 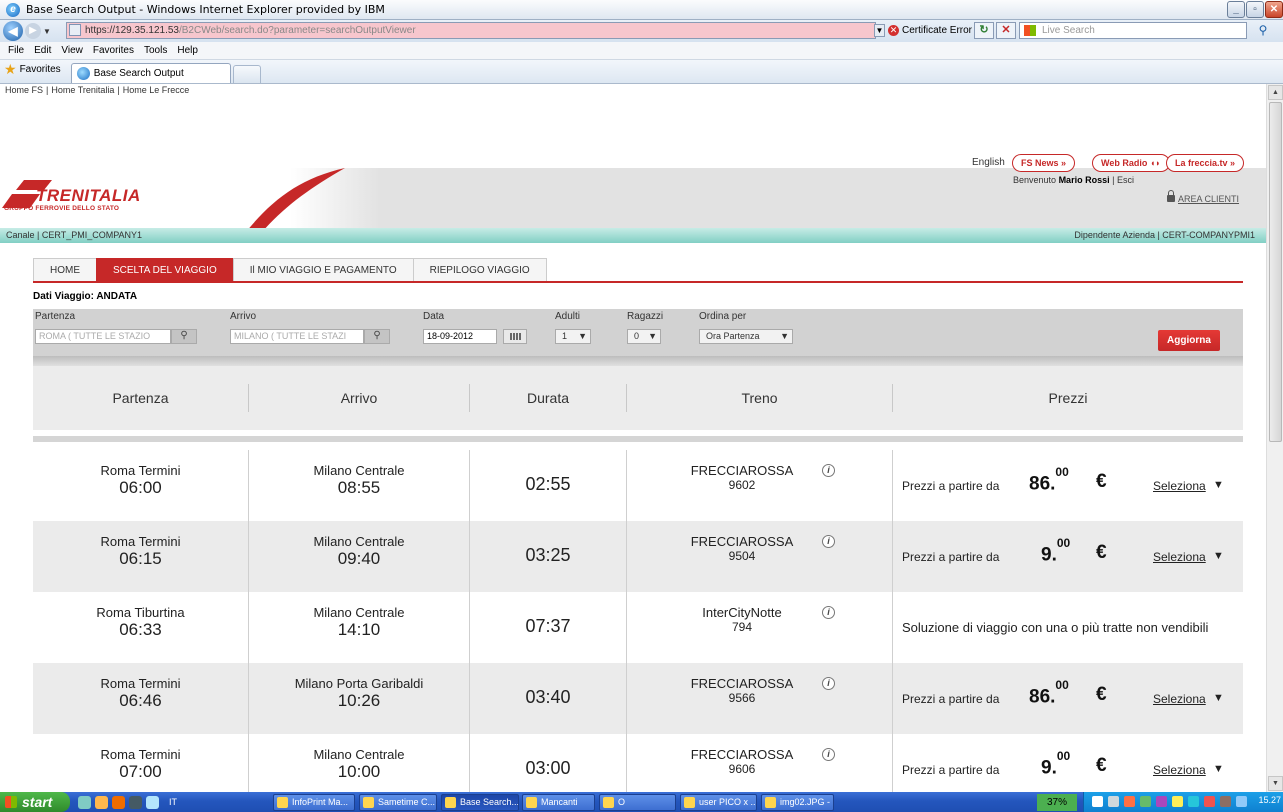 I want to click on taskbar-button: Mancanti, so click(x=558, y=802).